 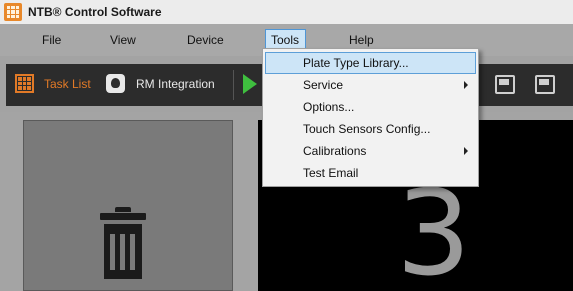 I want to click on menu-file: File, so click(x=51, y=40).